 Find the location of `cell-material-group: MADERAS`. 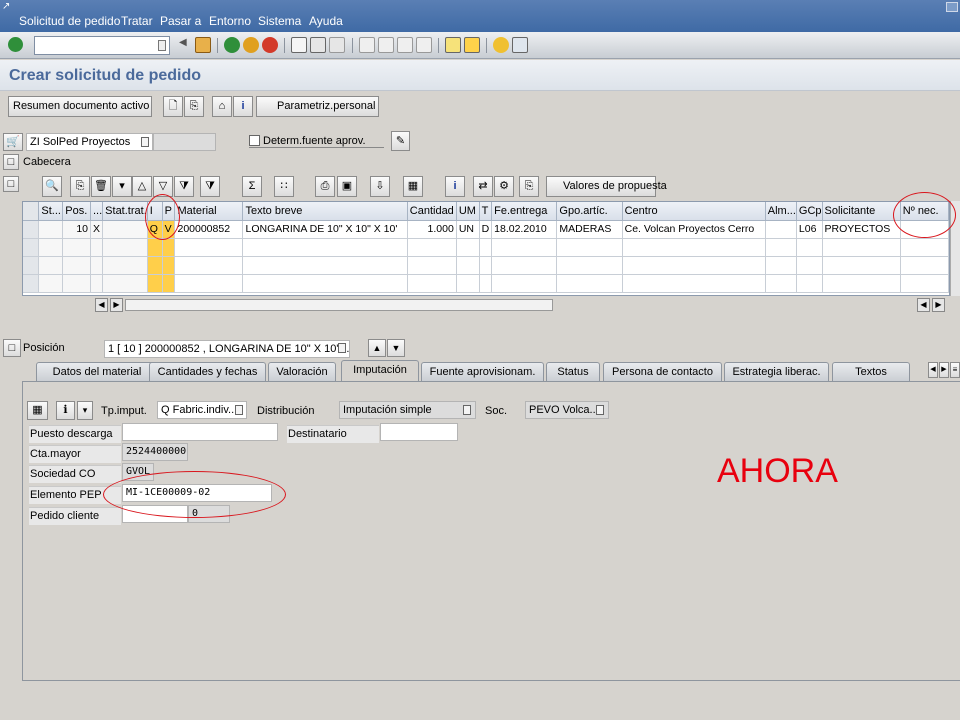

cell-material-group: MADERAS is located at coordinates (589, 229).